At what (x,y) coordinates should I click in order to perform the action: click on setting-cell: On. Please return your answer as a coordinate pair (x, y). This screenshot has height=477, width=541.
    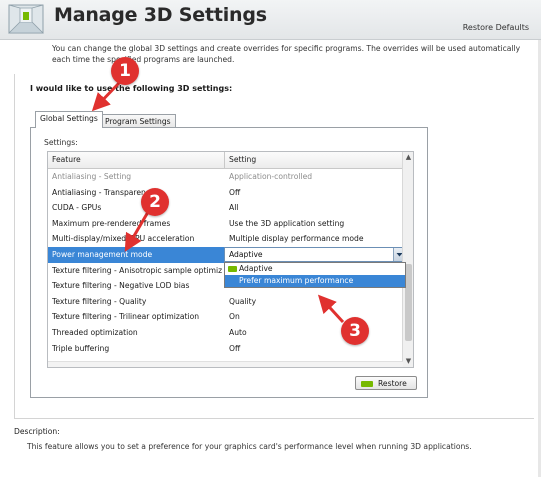
    Looking at the image, I should click on (234, 317).